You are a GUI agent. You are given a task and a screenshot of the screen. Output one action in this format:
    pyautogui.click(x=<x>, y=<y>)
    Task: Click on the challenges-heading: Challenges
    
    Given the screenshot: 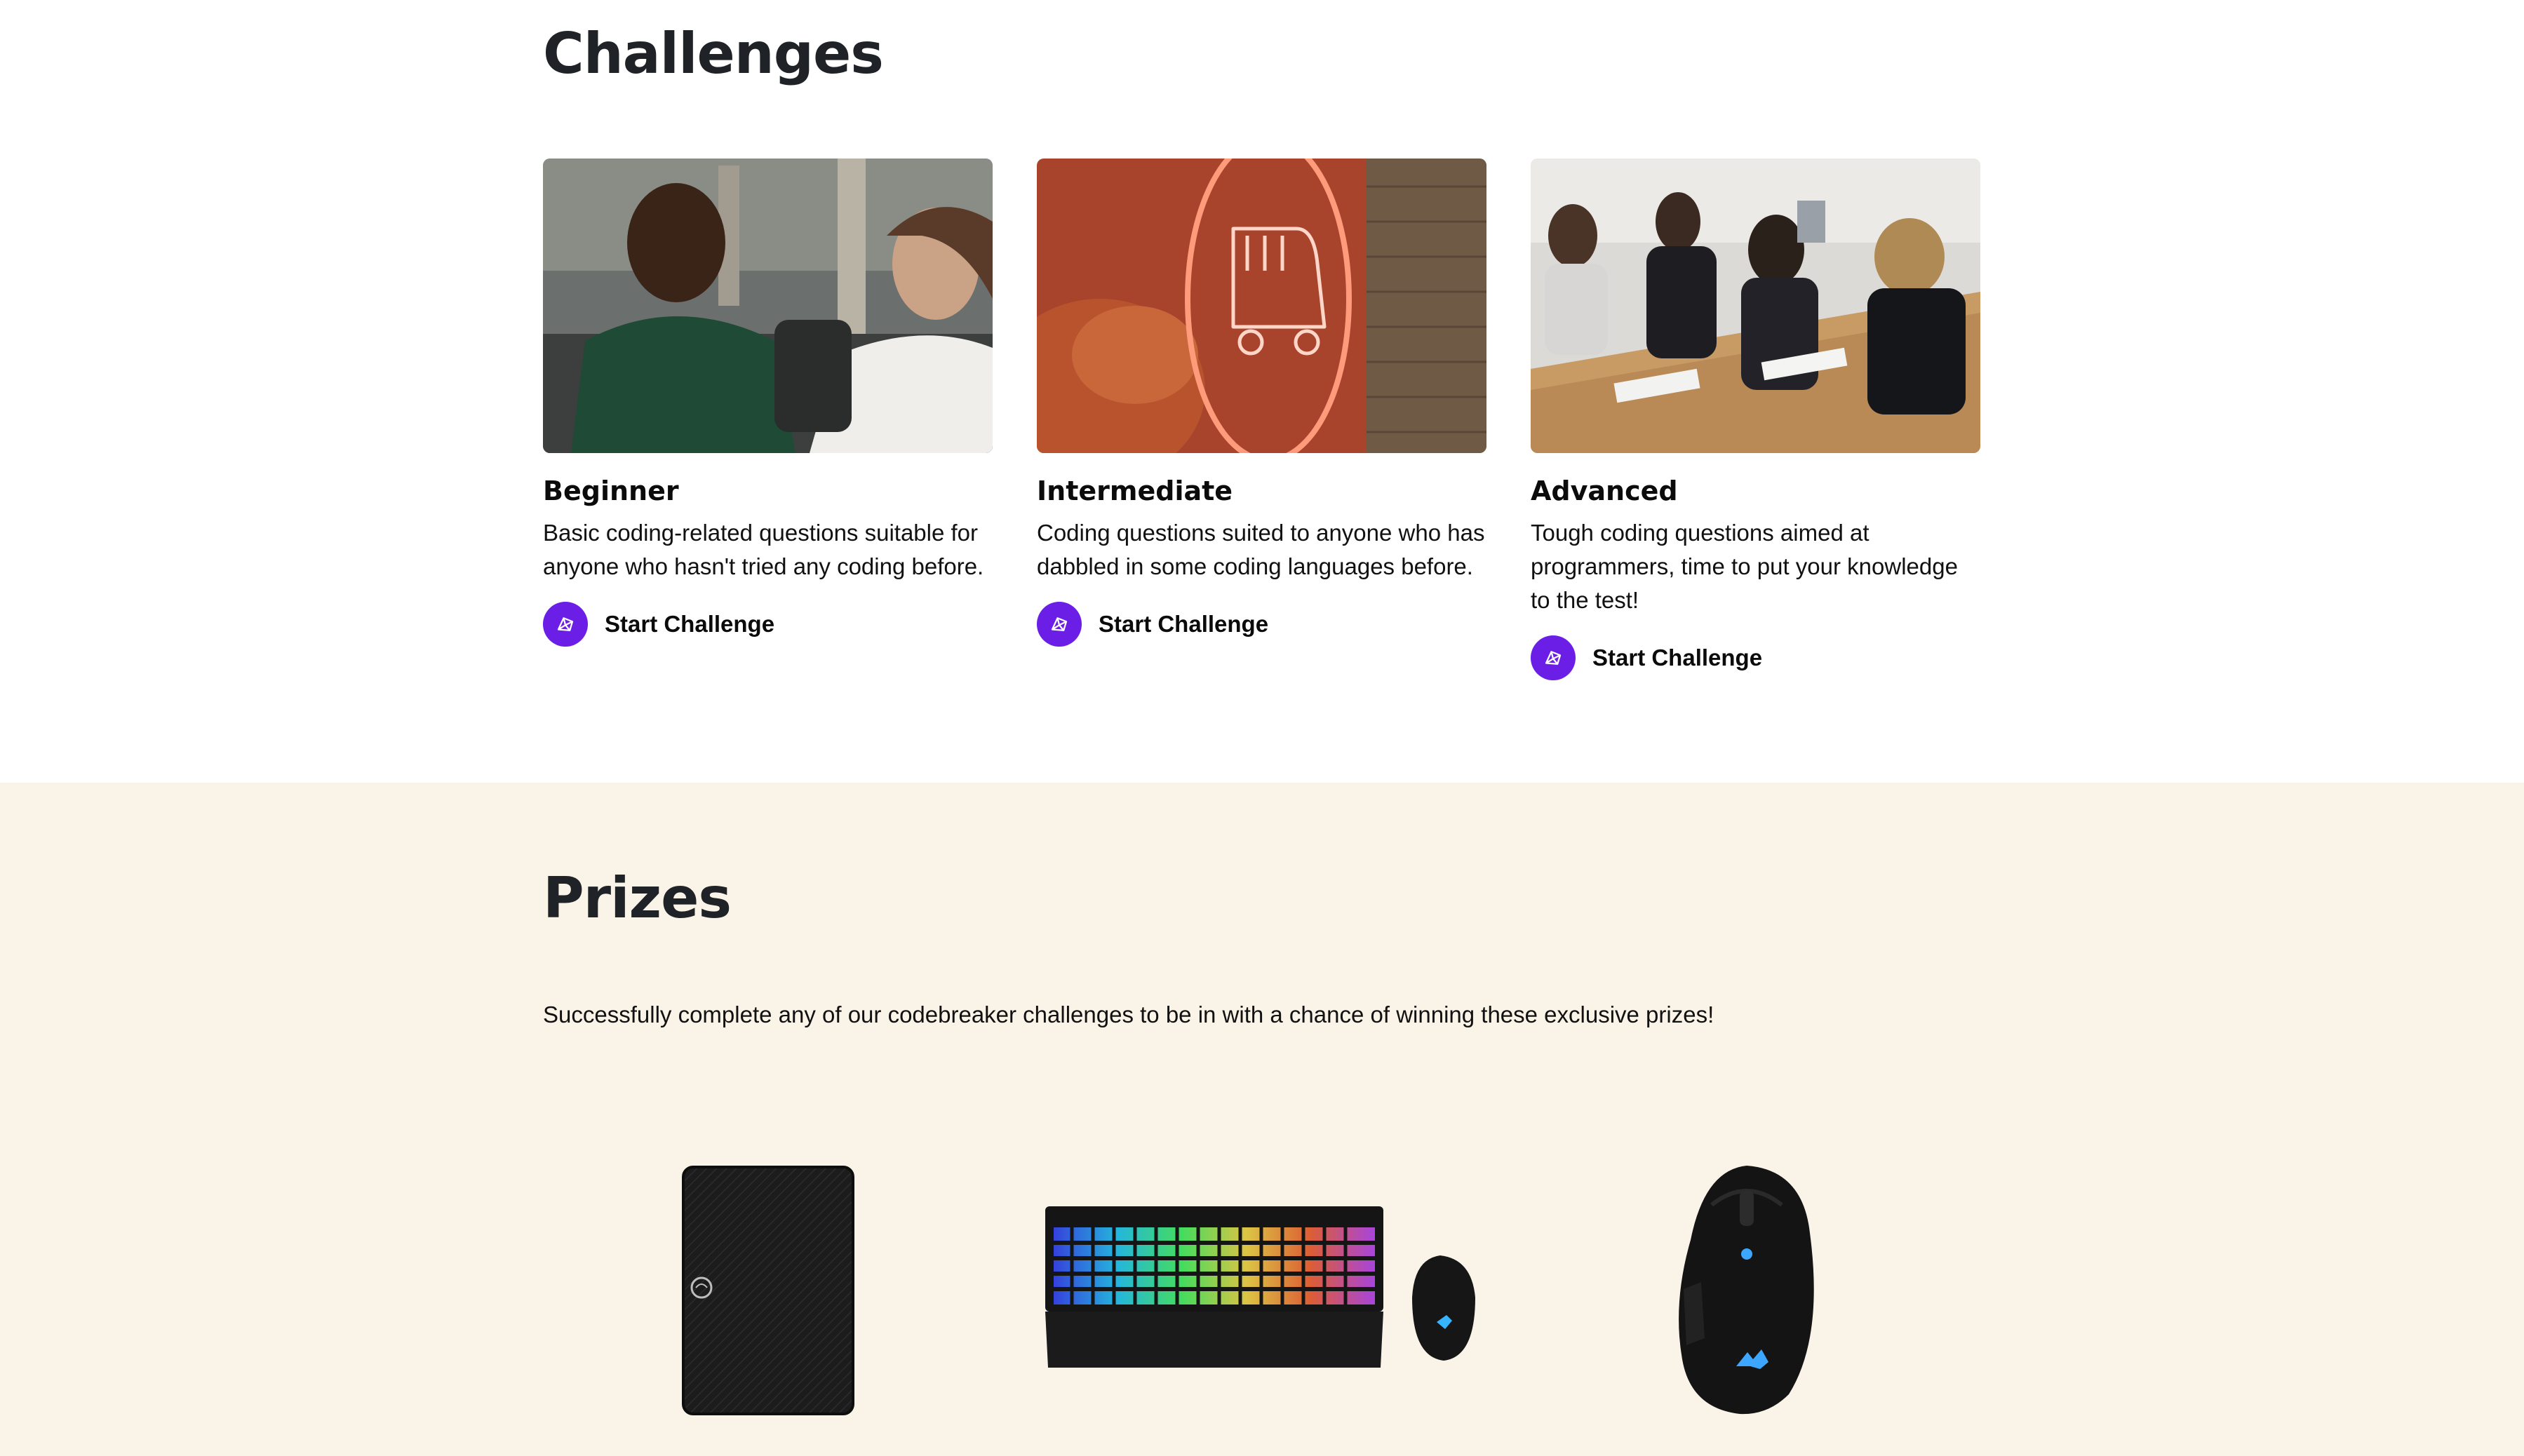 What is the action you would take?
    pyautogui.click(x=713, y=53)
    